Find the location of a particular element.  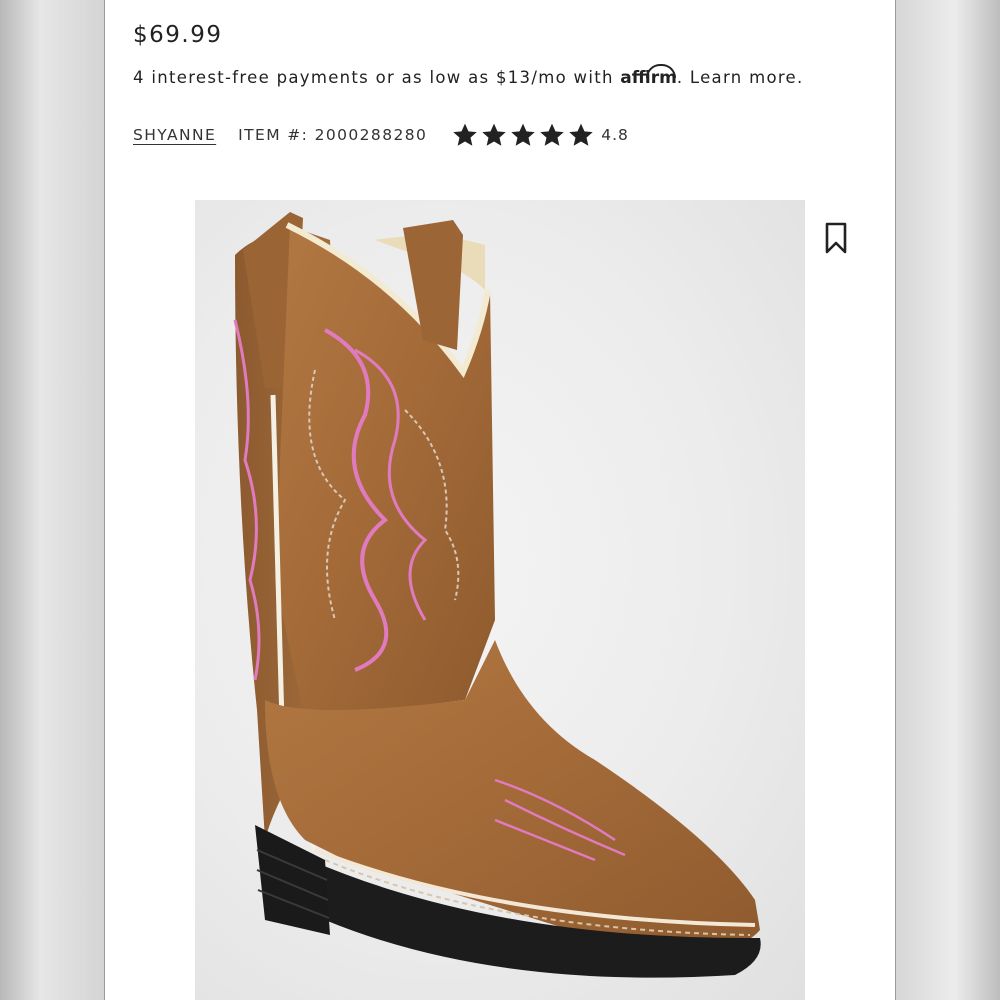

item-number: ITEM #: 2000288280 is located at coordinates (333, 135).